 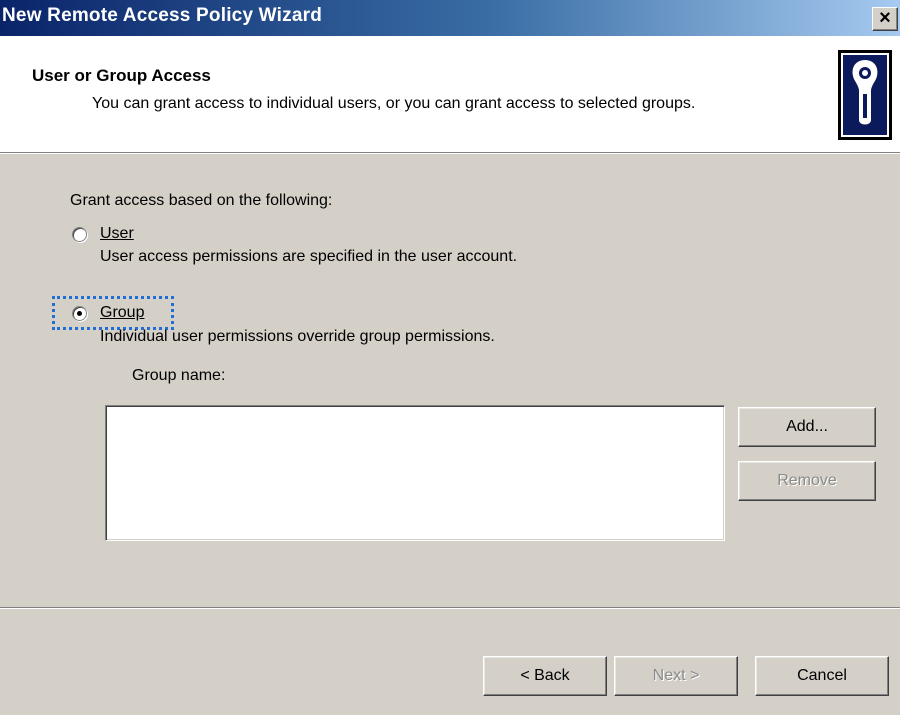 I want to click on close-button: ×, so click(x=885, y=19).